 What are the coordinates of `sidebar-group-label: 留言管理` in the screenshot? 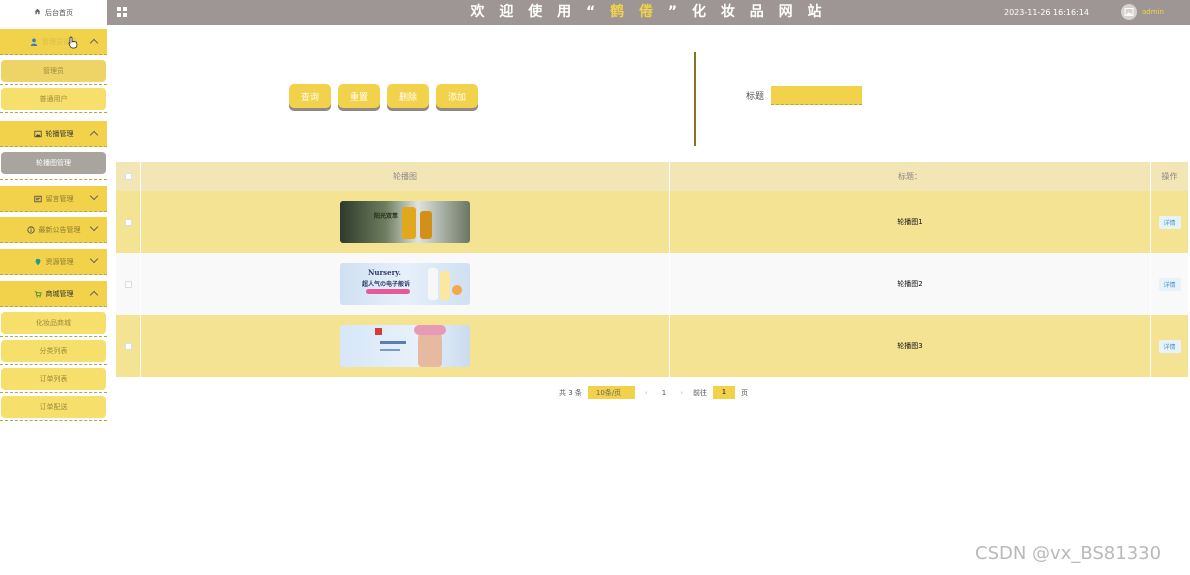 It's located at (59, 198).